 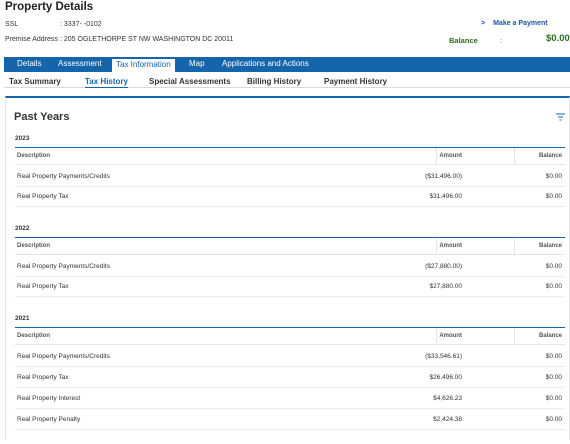 I want to click on tab-assessment: Assessment, so click(x=80, y=63).